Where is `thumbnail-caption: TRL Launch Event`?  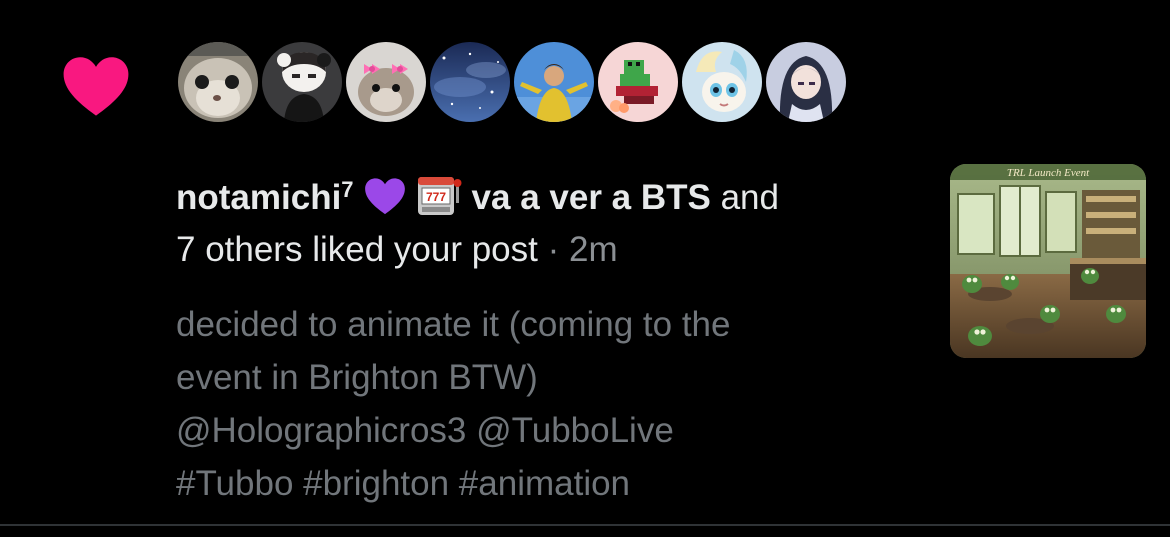
thumbnail-caption: TRL Launch Event is located at coordinates (1048, 173).